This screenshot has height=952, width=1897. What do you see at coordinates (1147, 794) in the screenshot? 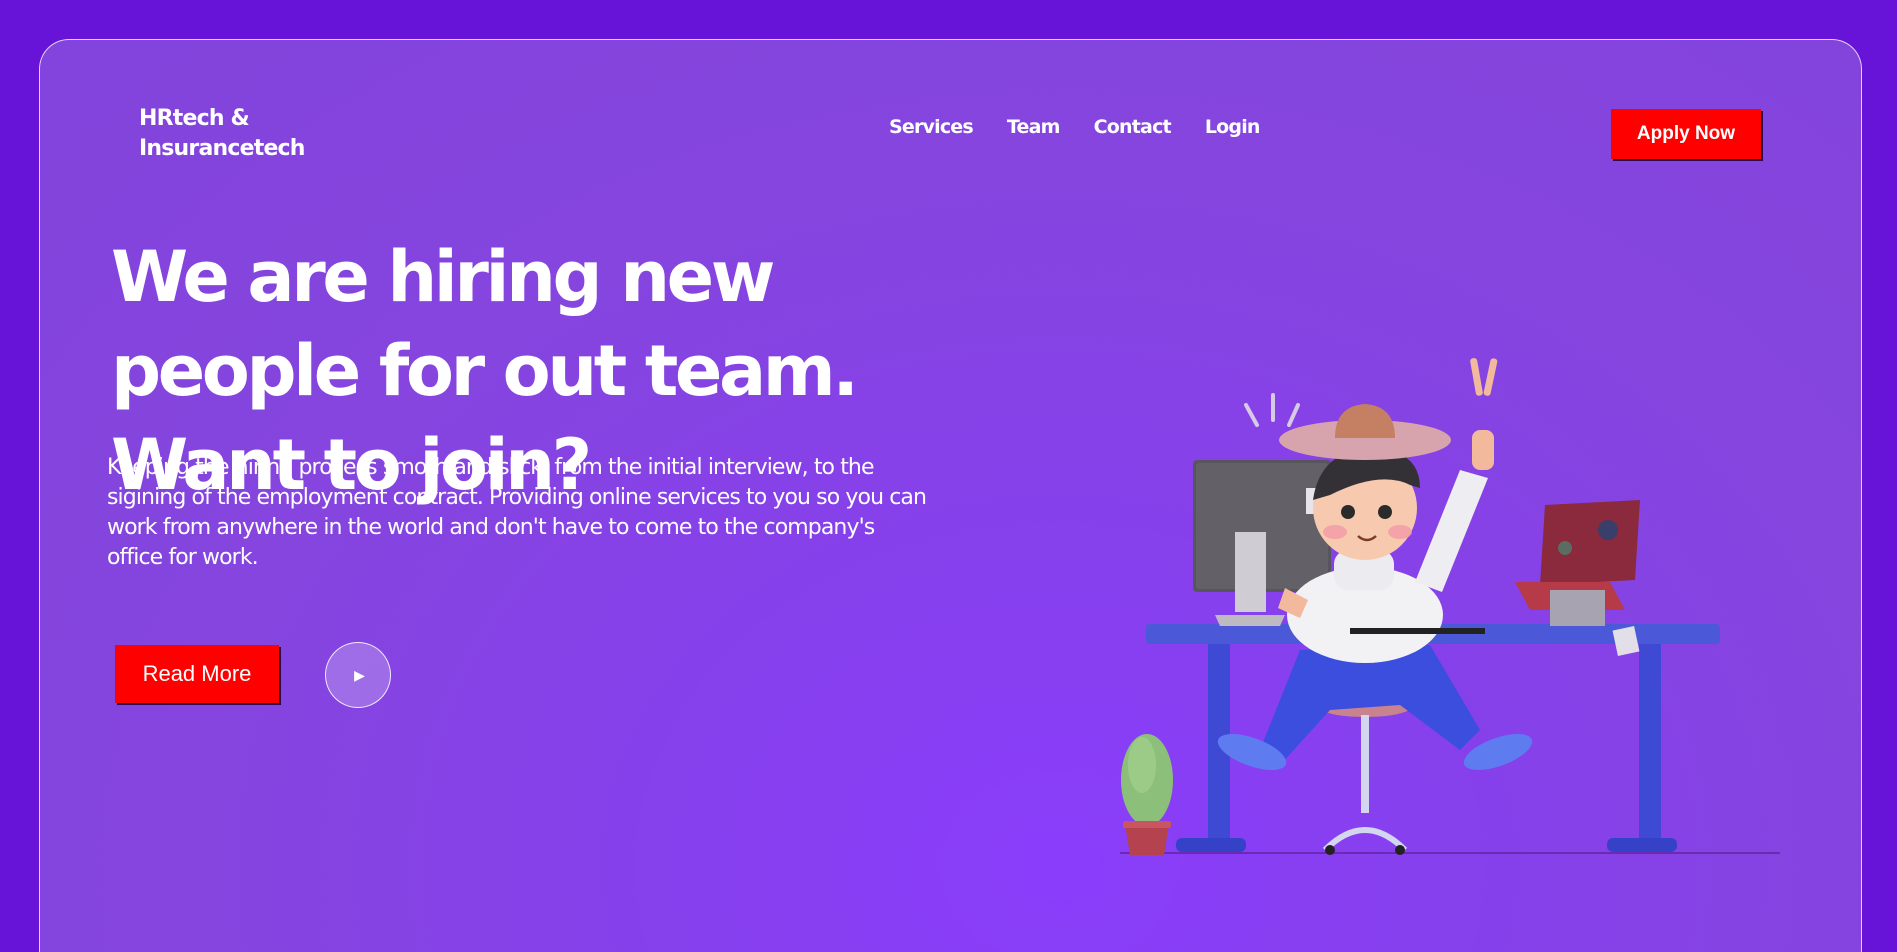
I see `plant-icon` at bounding box center [1147, 794].